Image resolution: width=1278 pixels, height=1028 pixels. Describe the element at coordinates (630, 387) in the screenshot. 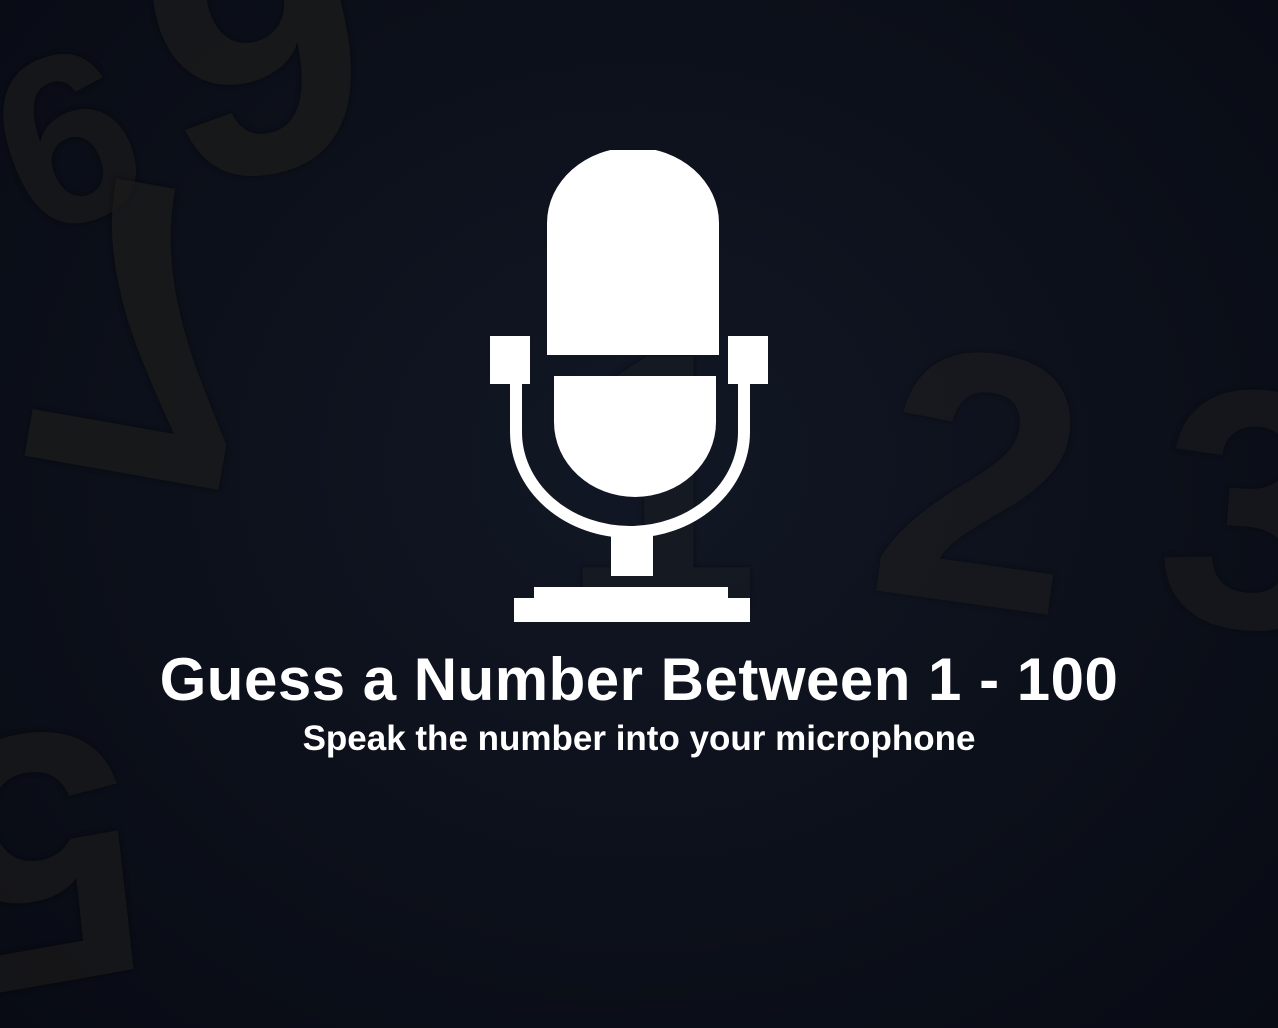

I see `microphone-icon` at that location.